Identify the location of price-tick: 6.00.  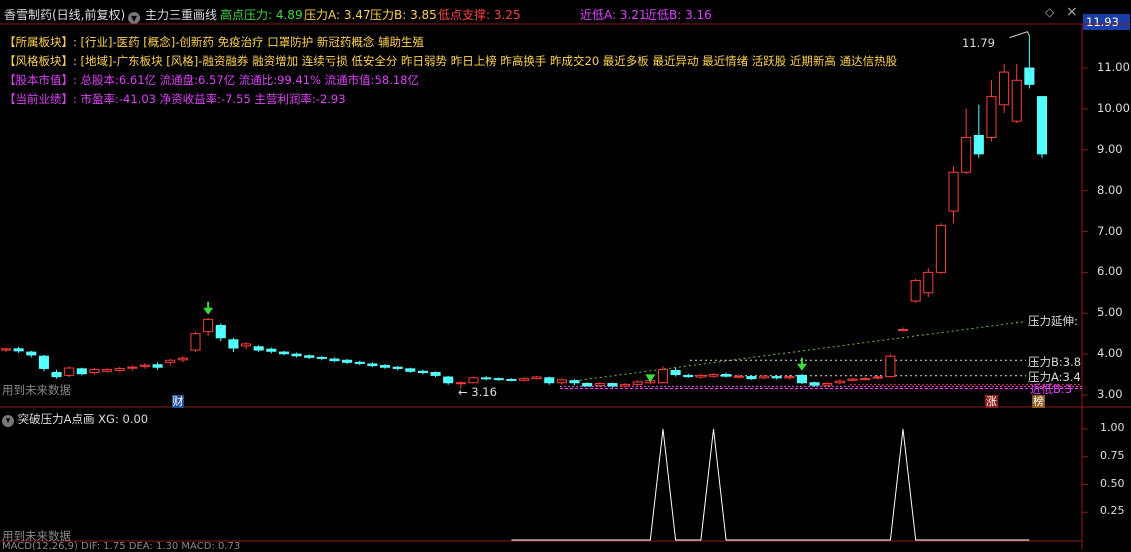
(1110, 271).